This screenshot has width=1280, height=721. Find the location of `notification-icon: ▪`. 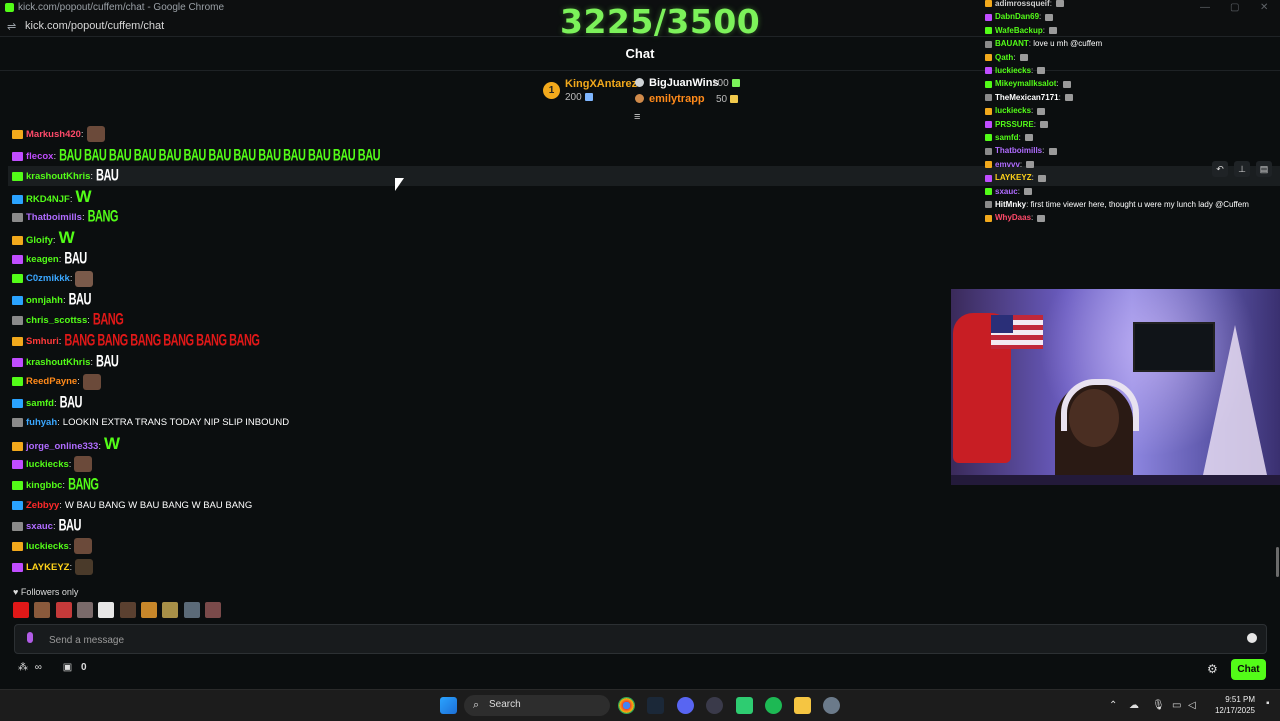

notification-icon: ▪ is located at coordinates (1268, 703).